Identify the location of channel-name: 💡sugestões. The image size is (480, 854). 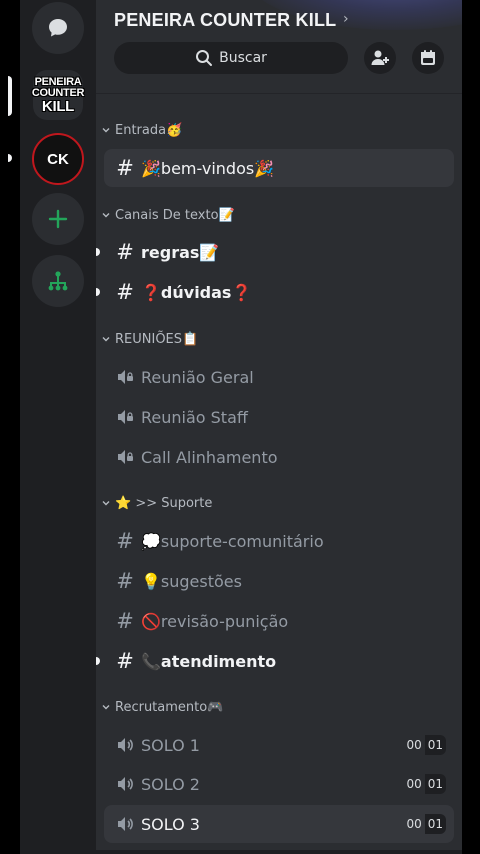
(191, 581).